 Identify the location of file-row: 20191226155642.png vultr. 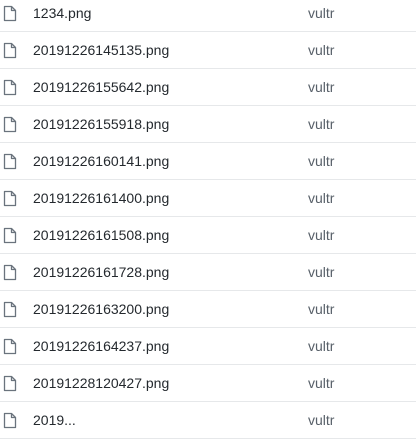
(208, 87).